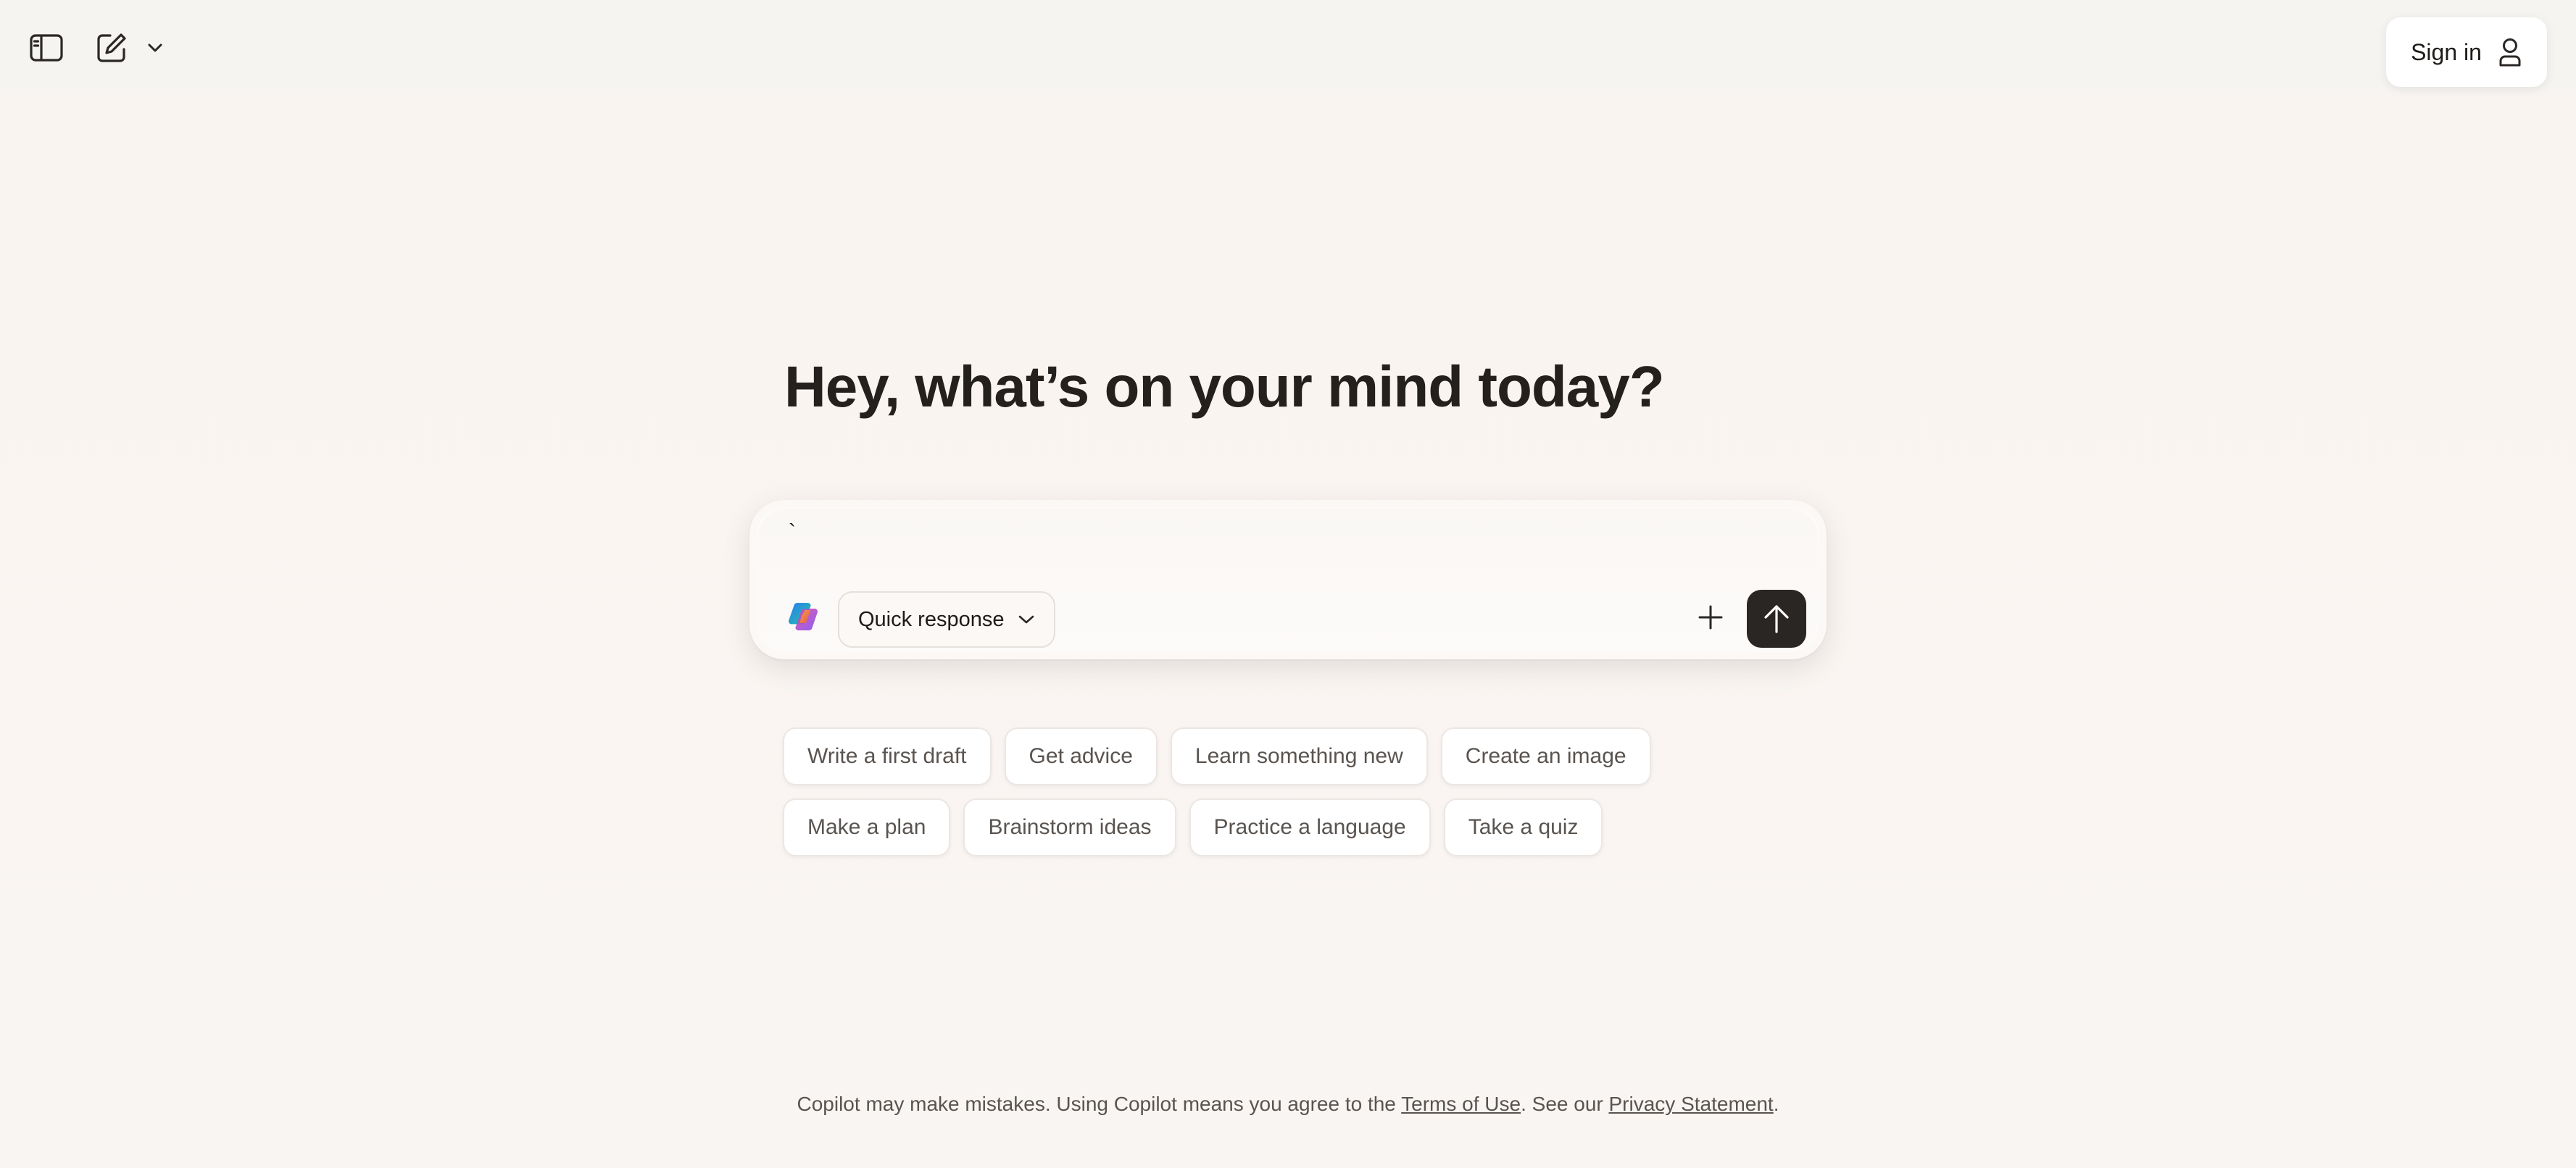 The image size is (2576, 1168). I want to click on suggestion-brainstorm-ideas: Brainstorm ideas, so click(1069, 827).